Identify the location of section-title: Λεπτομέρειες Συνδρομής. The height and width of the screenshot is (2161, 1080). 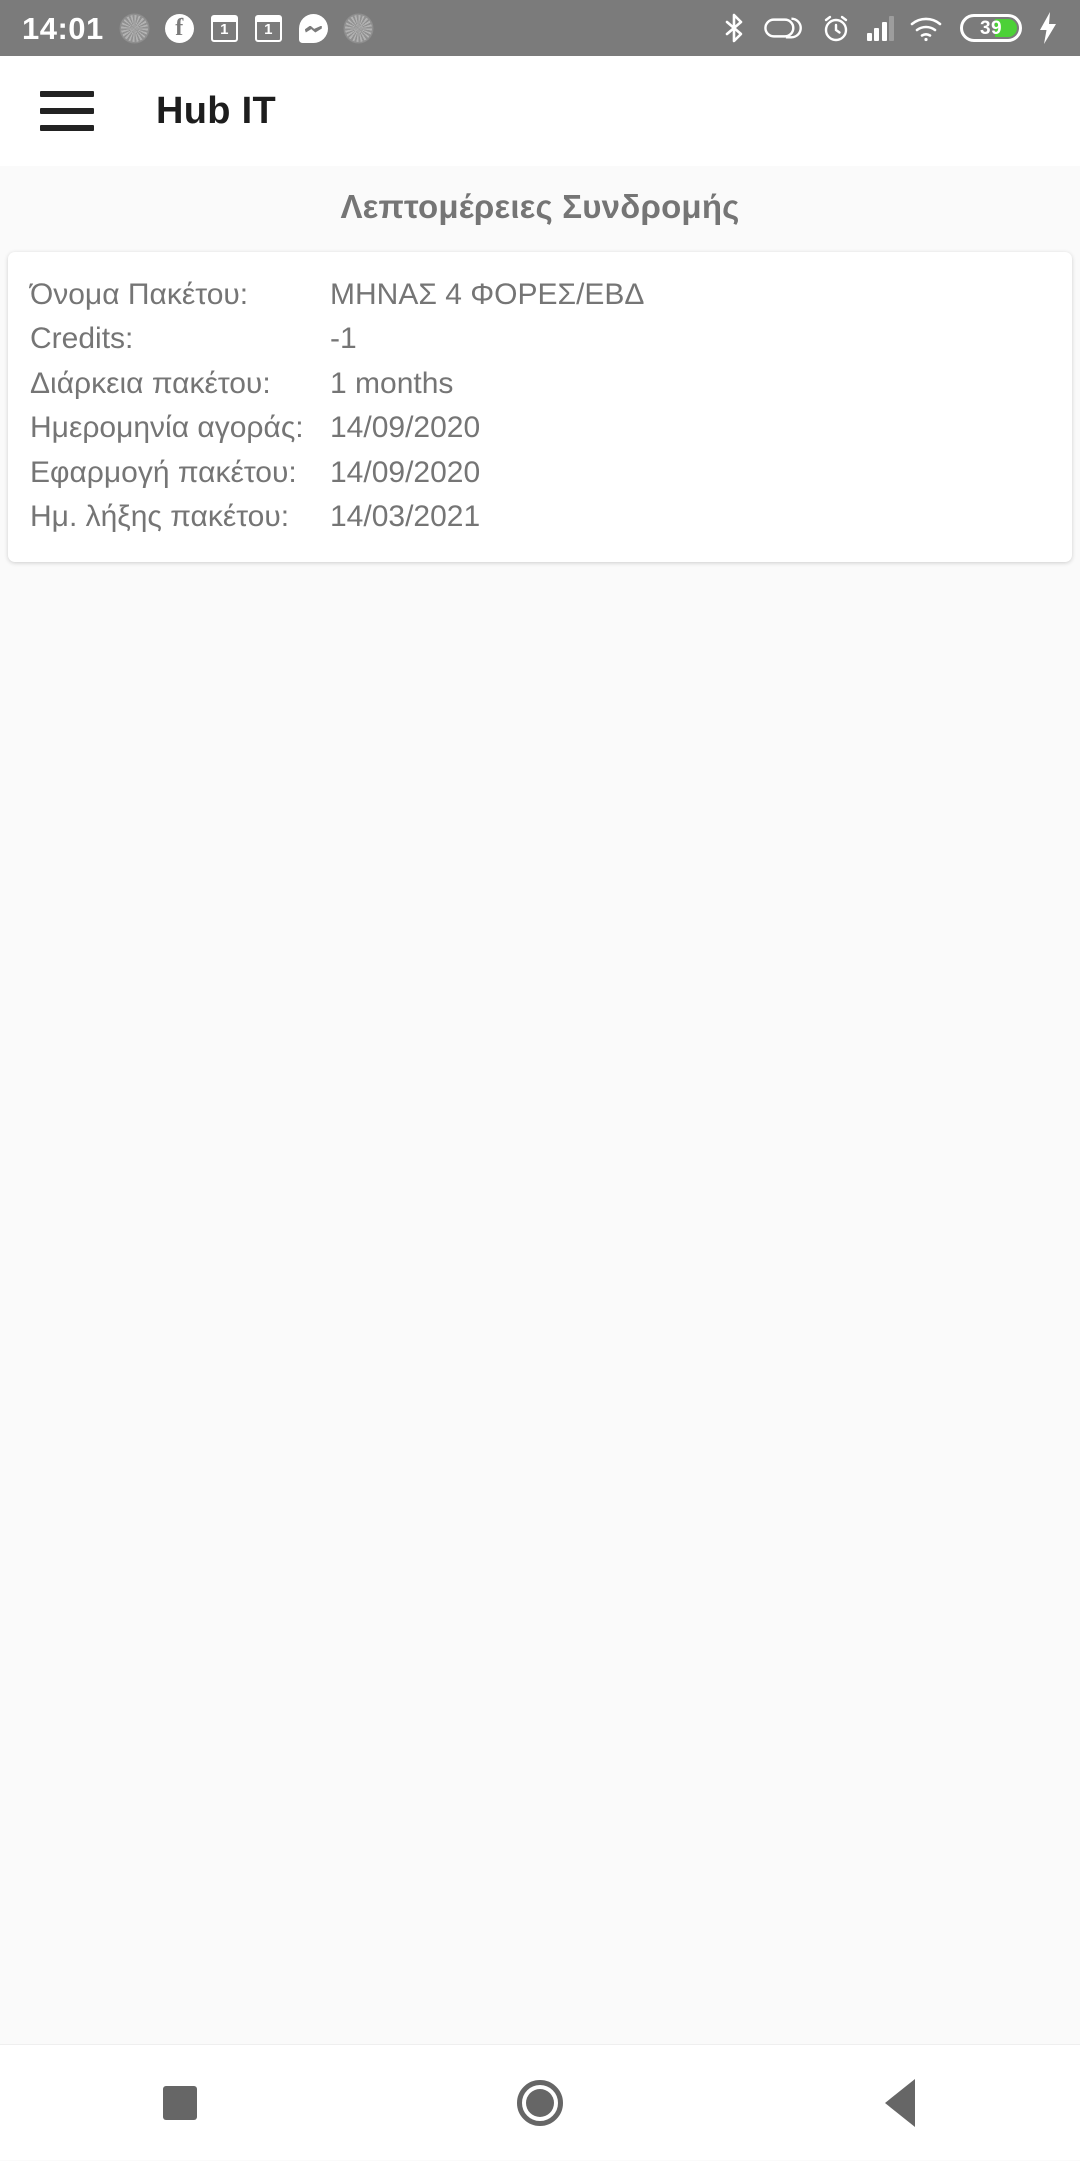
(540, 206).